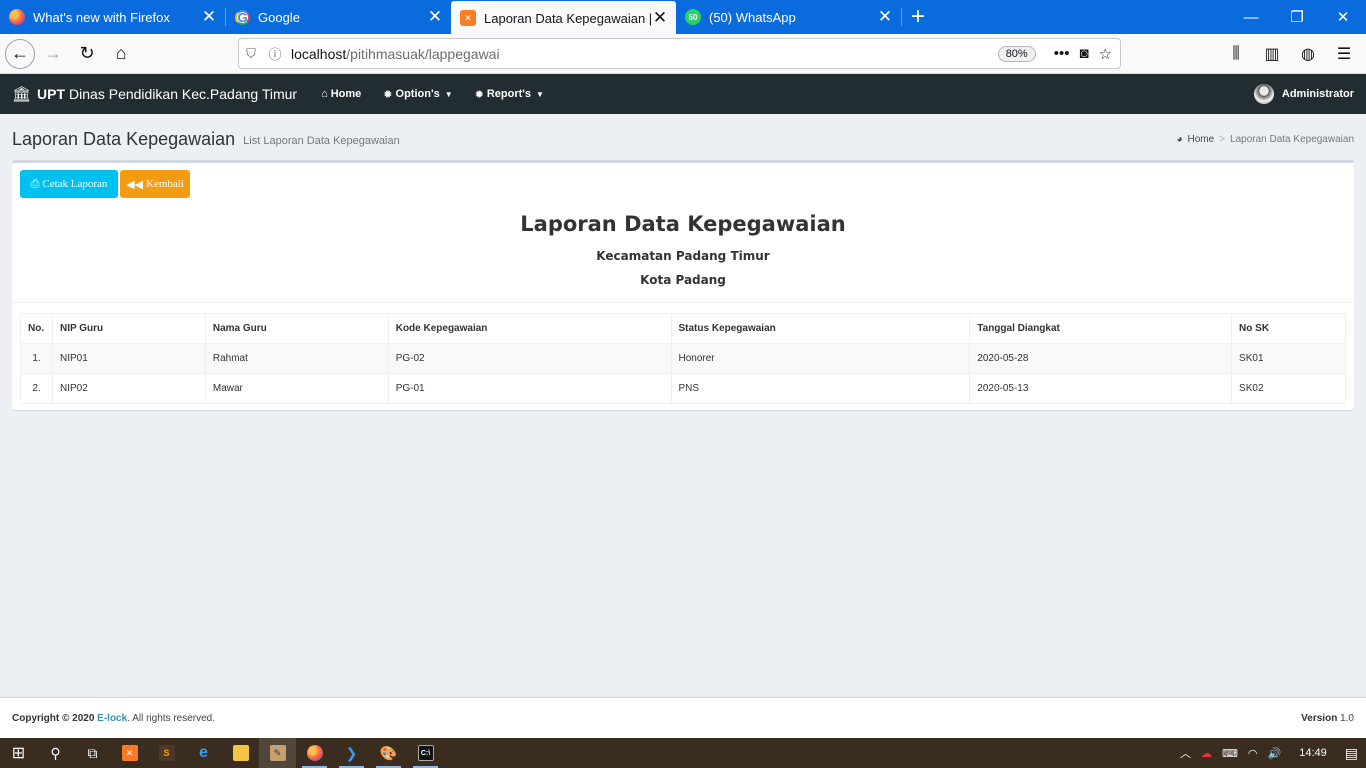  I want to click on search-icon: ⚲, so click(55, 753).